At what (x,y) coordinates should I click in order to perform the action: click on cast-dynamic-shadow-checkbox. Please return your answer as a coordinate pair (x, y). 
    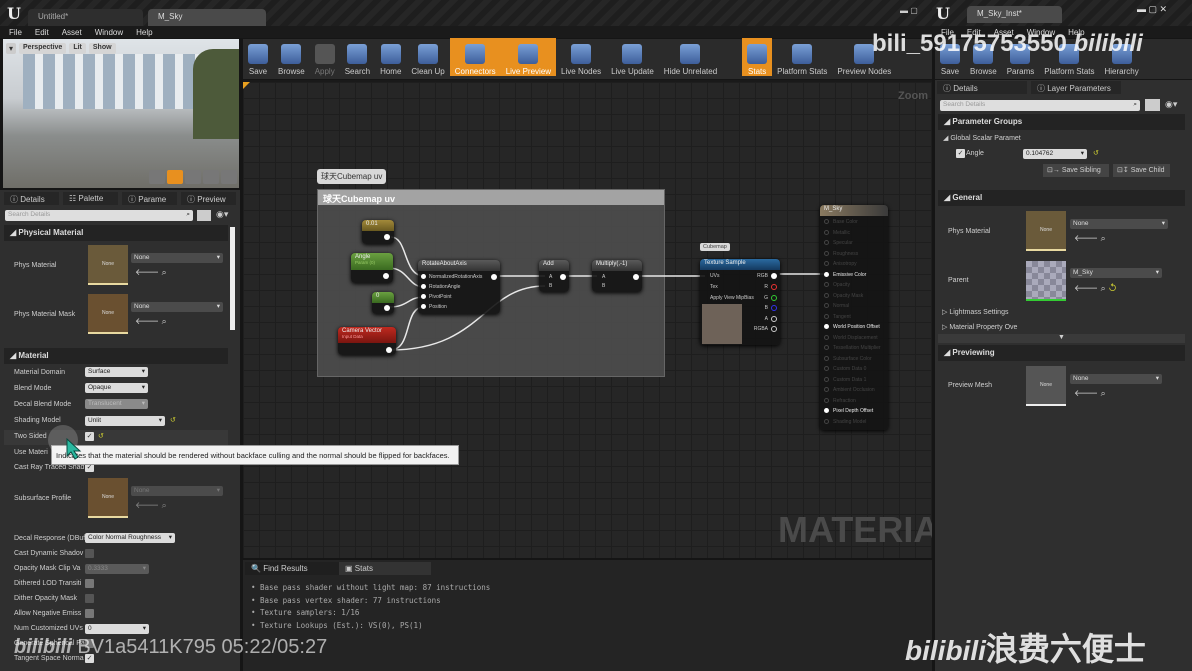
    Looking at the image, I should click on (89, 553).